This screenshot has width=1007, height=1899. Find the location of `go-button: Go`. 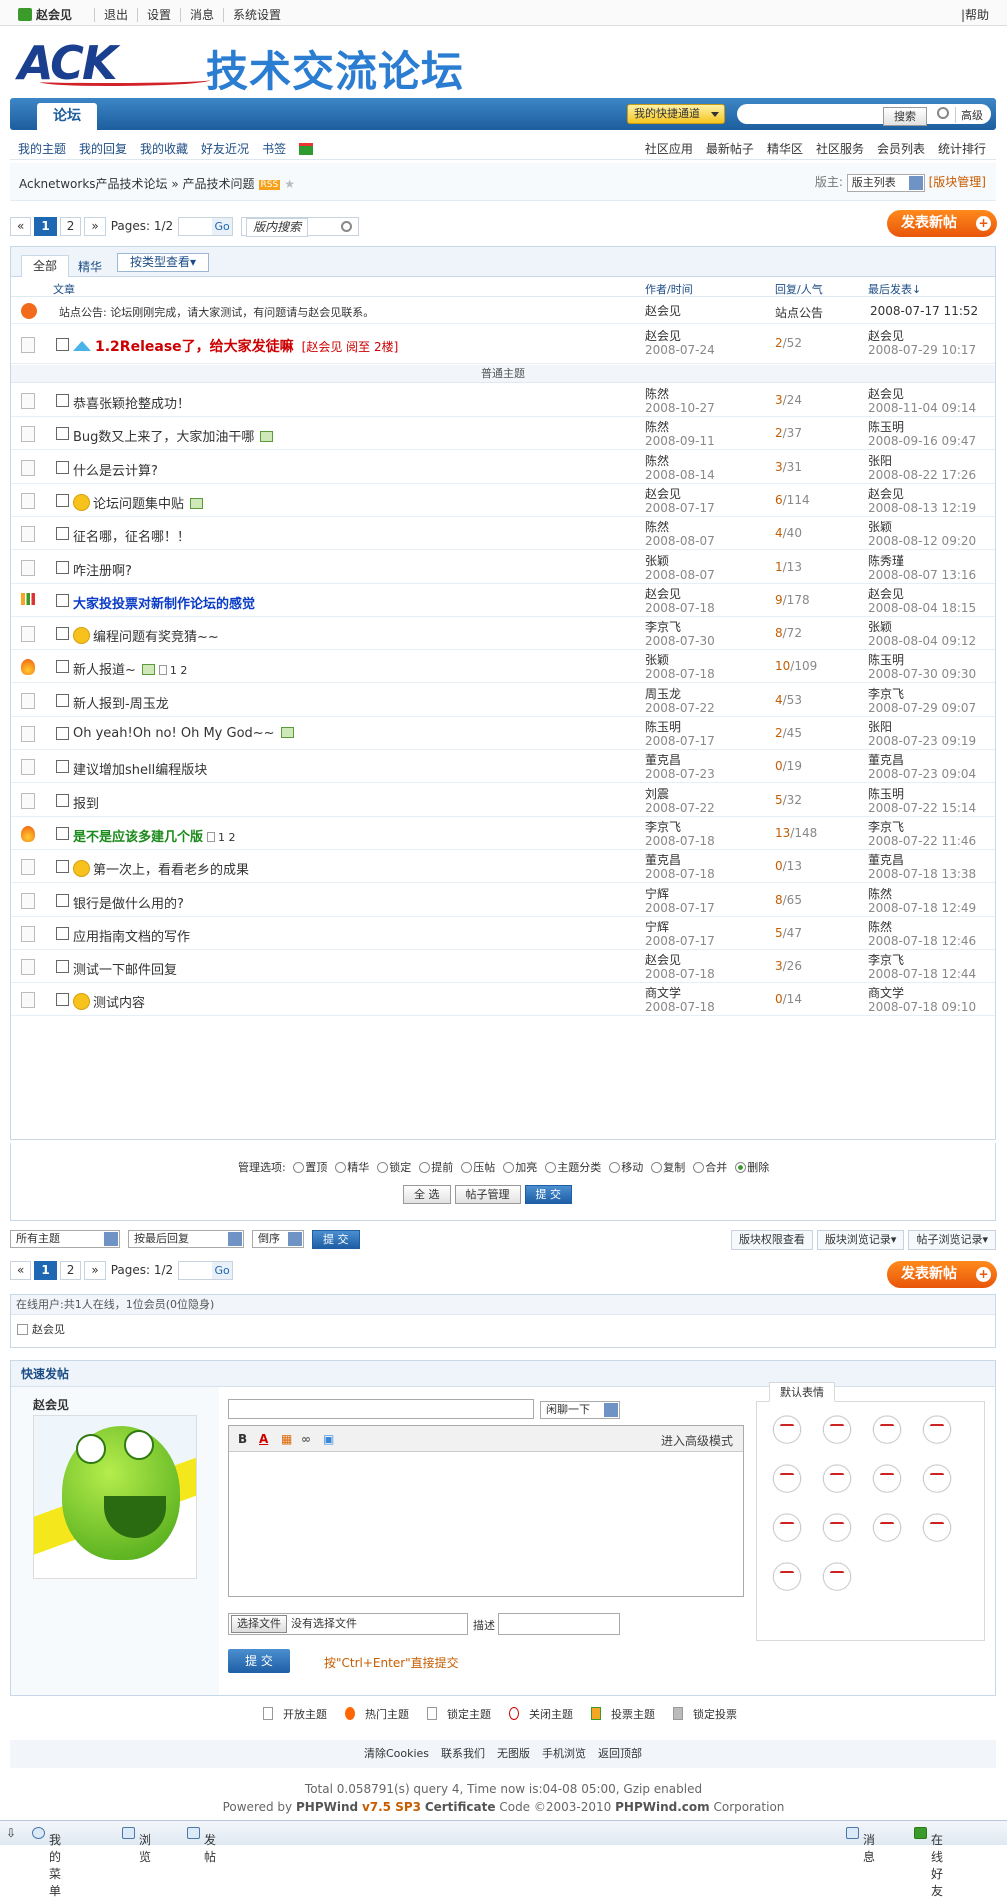

go-button: Go is located at coordinates (222, 226).